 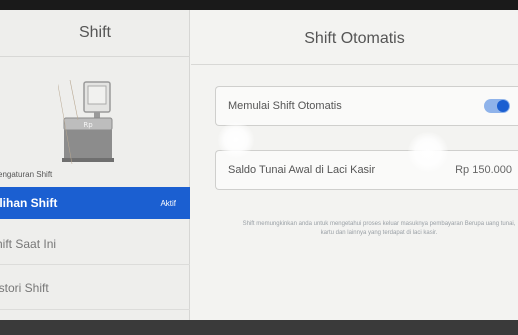 What do you see at coordinates (285, 106) in the screenshot?
I see `setting-label: Memulai Shift Otomatis` at bounding box center [285, 106].